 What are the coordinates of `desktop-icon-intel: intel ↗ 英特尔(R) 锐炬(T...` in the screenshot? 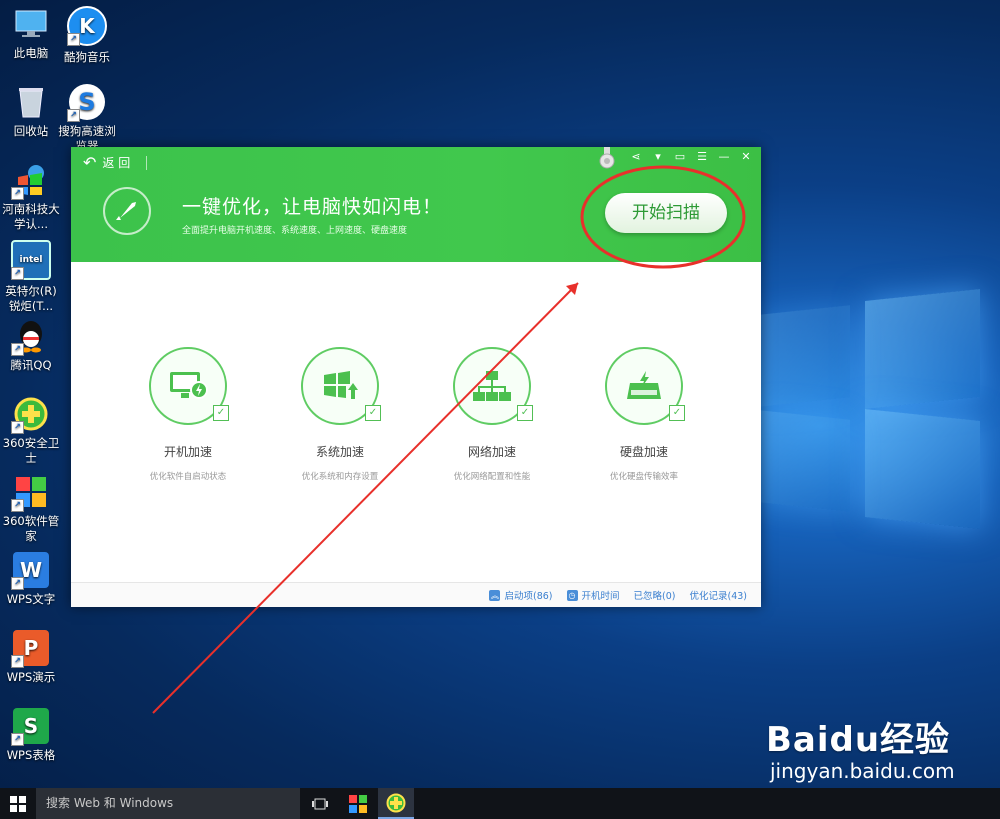 It's located at (31, 277).